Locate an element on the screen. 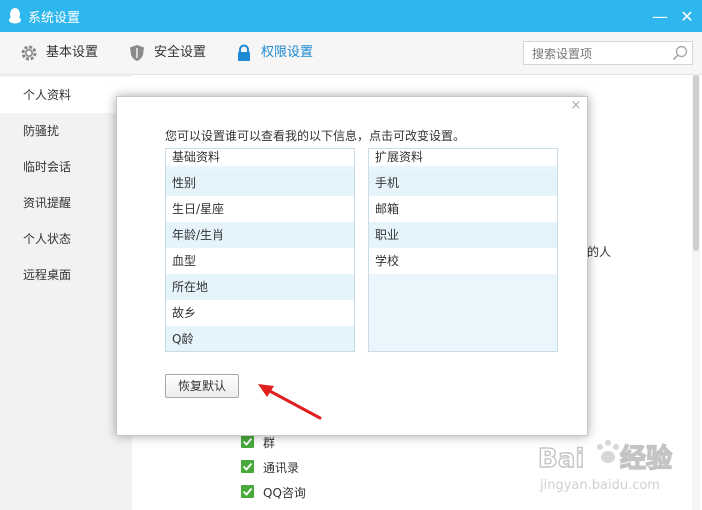 The image size is (702, 510). checkbox-label: QQ咨询 is located at coordinates (284, 493).